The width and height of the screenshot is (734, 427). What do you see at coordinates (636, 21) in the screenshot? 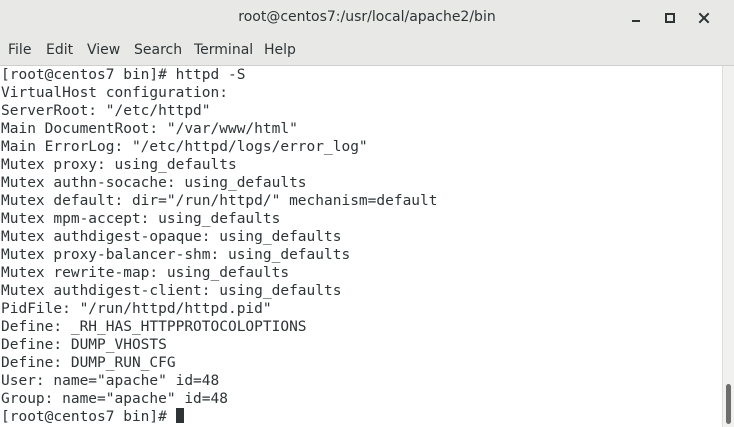
I see `minimize-icon` at bounding box center [636, 21].